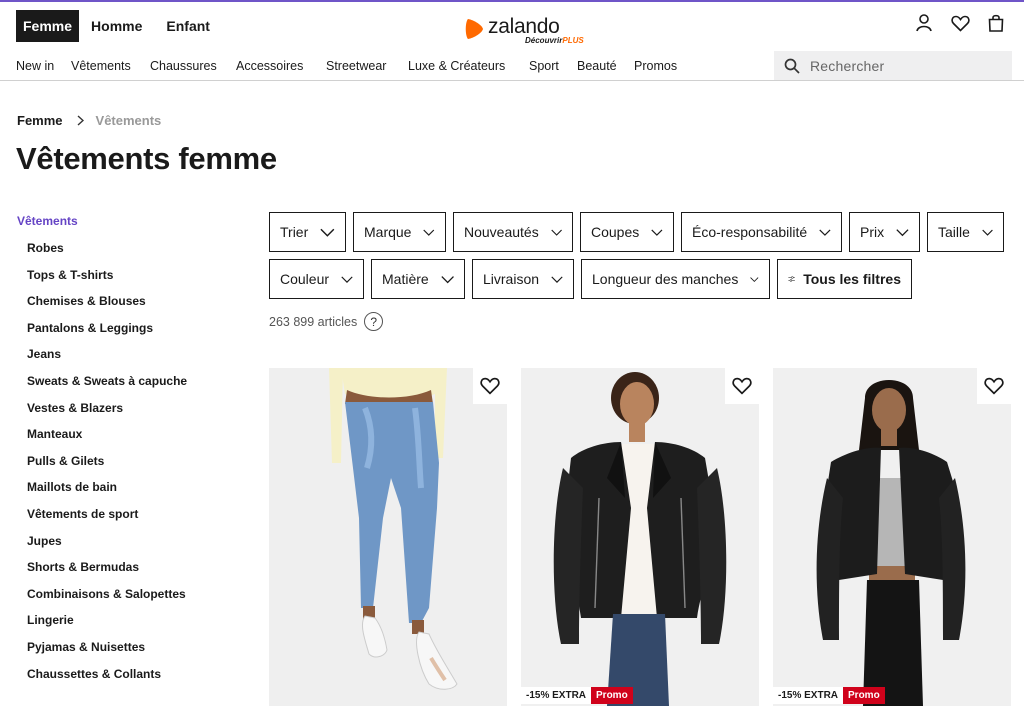 This screenshot has height=706, width=1024. Describe the element at coordinates (761, 232) in the screenshot. I see `filter-eco-responsabilite: Éco-responsabilité` at that location.